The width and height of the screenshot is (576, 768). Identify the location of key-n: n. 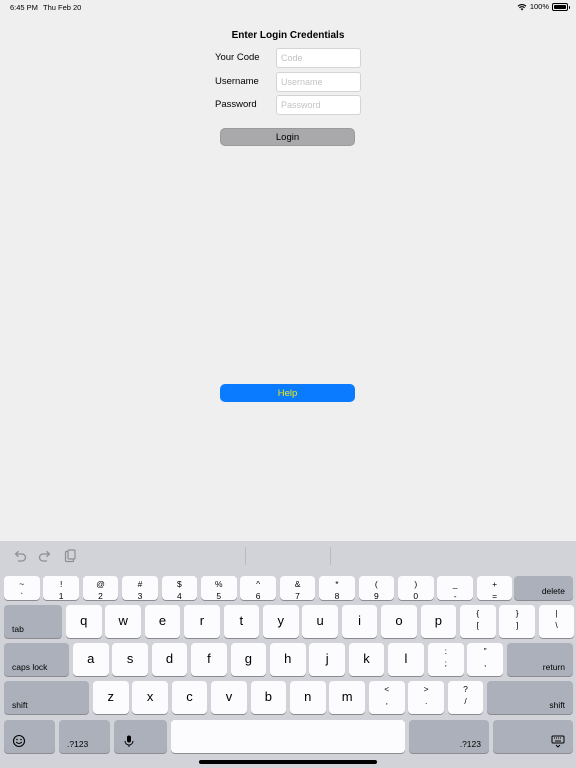
(308, 697).